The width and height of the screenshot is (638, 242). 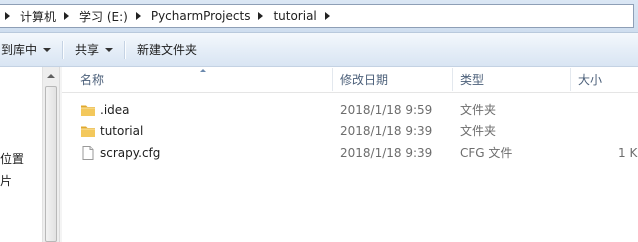 I want to click on breadcrumb-pycharmprojects: PycharmProjects, so click(x=201, y=16).